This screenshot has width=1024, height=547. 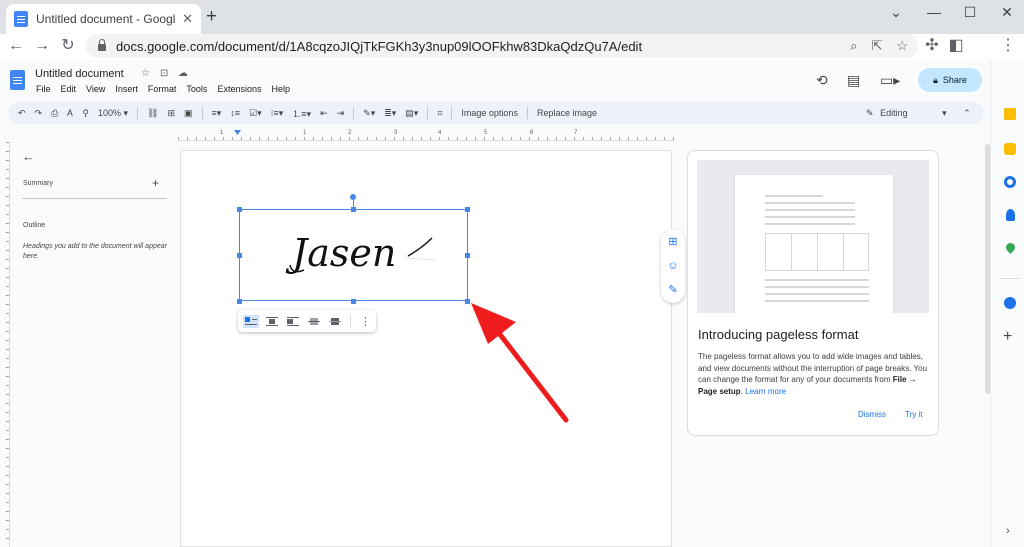 What do you see at coordinates (70, 113) in the screenshot?
I see `spellcheck-icon: Ꭺ` at bounding box center [70, 113].